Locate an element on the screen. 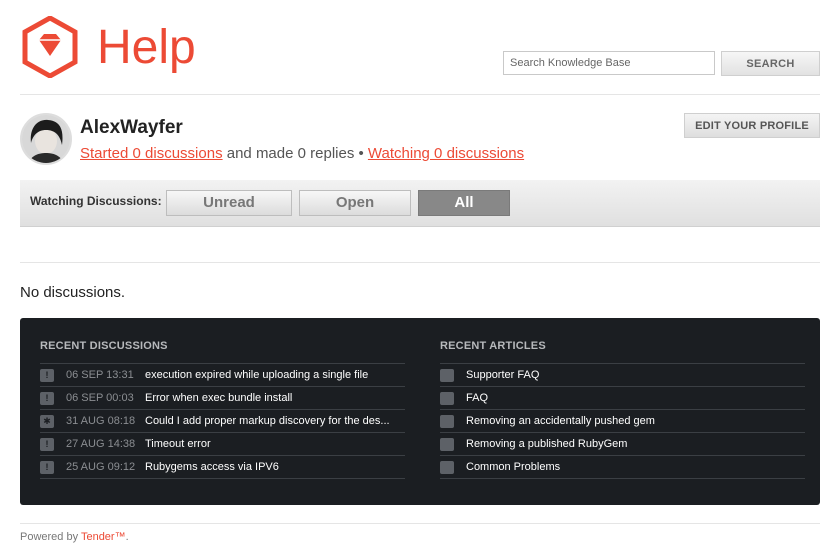 The height and width of the screenshot is (560, 829). item-title-link: Common Problems is located at coordinates (513, 467).